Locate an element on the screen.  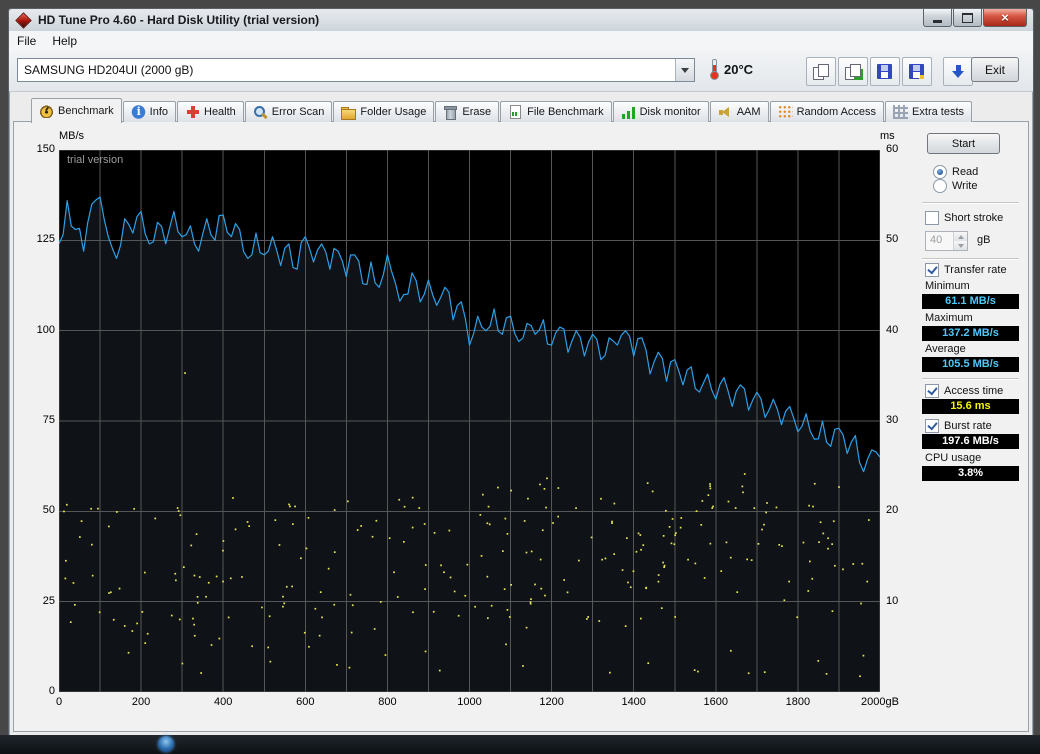
tab-folder-usage: Folder Usage is located at coordinates (384, 111).